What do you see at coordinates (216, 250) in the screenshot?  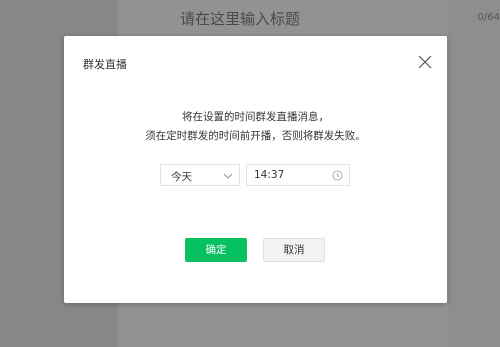 I see `confirm-button: 确定` at bounding box center [216, 250].